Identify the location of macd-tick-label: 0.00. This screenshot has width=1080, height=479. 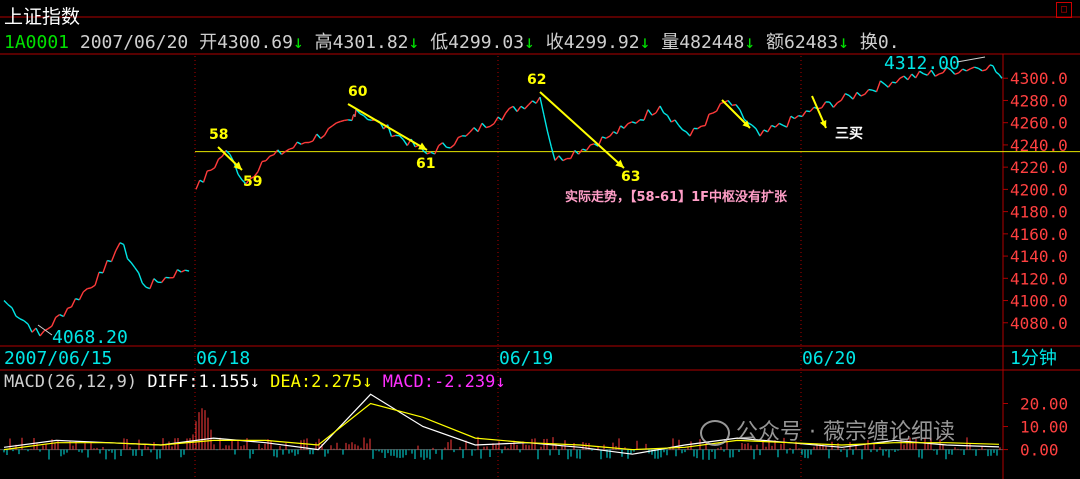
(1039, 450).